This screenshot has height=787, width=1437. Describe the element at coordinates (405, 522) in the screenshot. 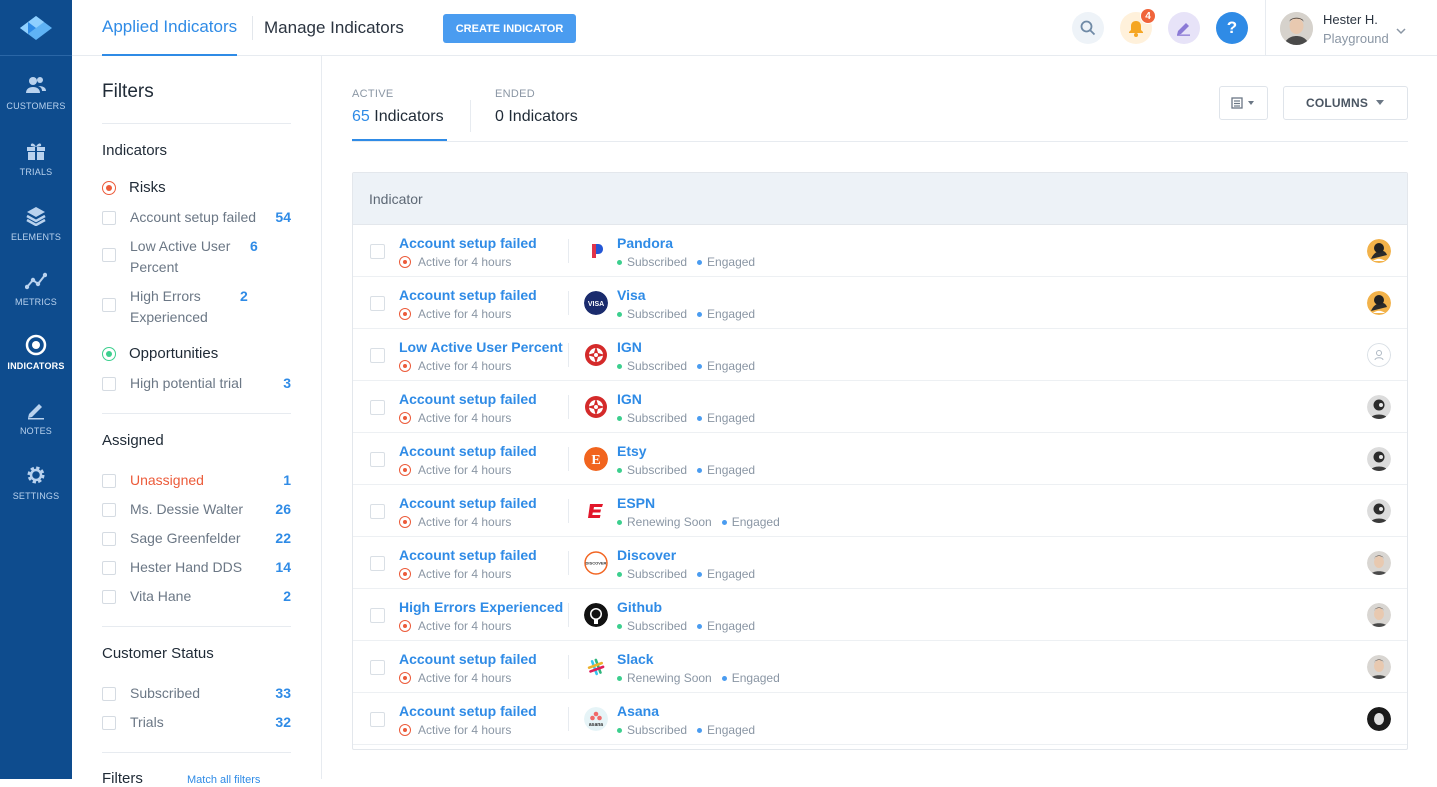

I see `risk-icon` at that location.